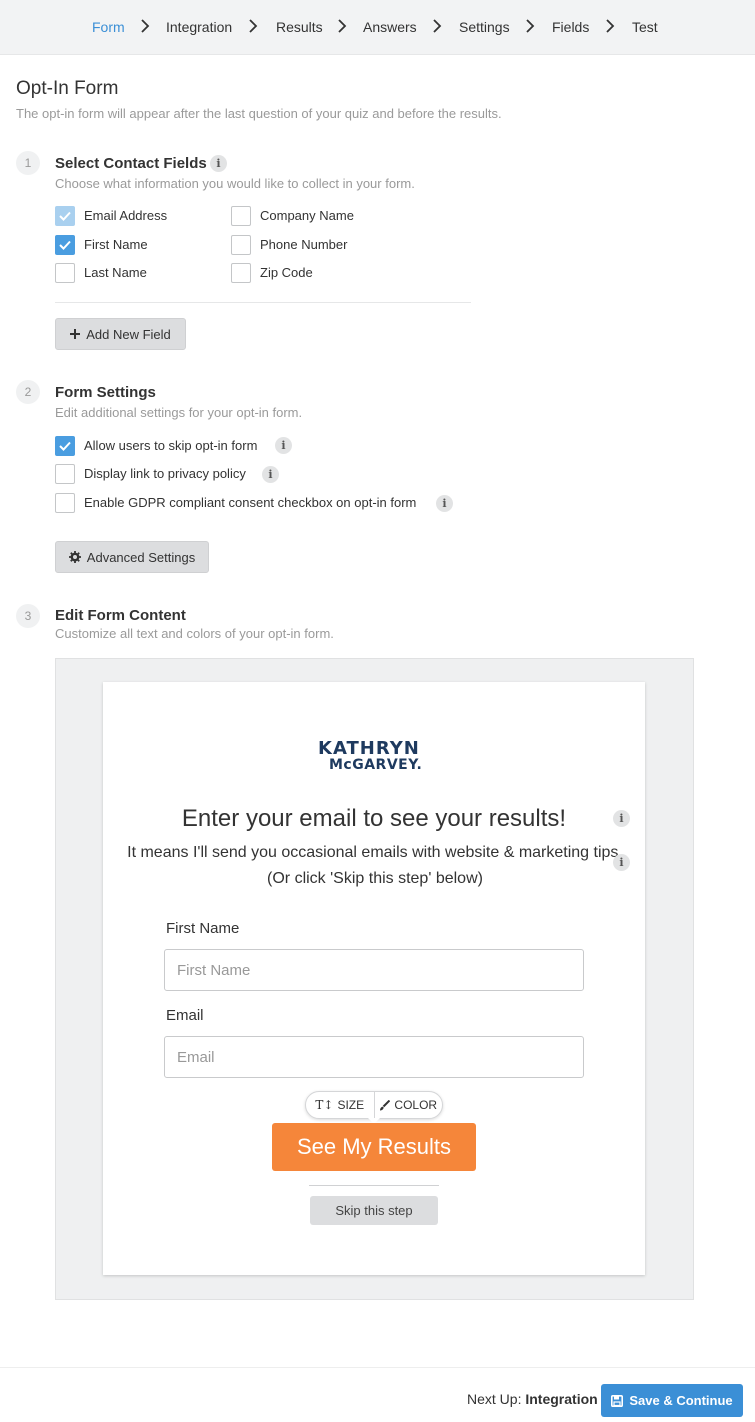  I want to click on checkbox-label: Email Address, so click(126, 215).